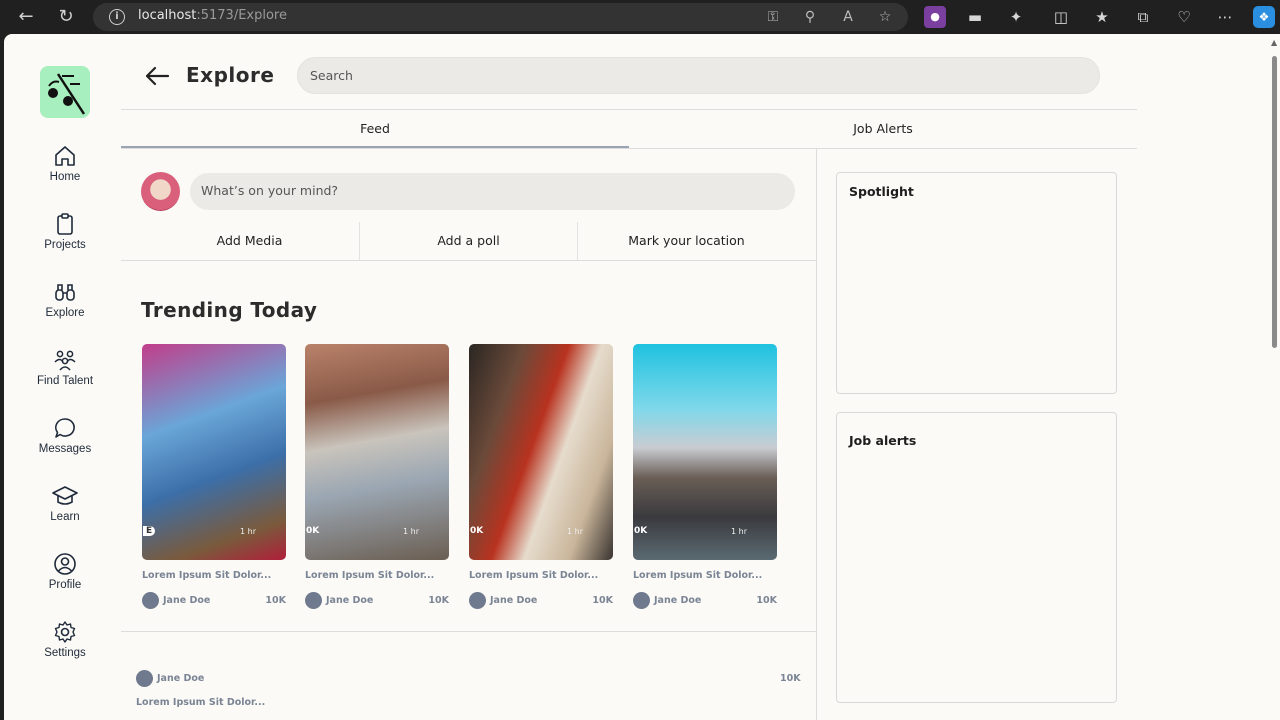 Image resolution: width=1280 pixels, height=720 pixels. I want to click on spotlight-title: Spotlight, so click(881, 191).